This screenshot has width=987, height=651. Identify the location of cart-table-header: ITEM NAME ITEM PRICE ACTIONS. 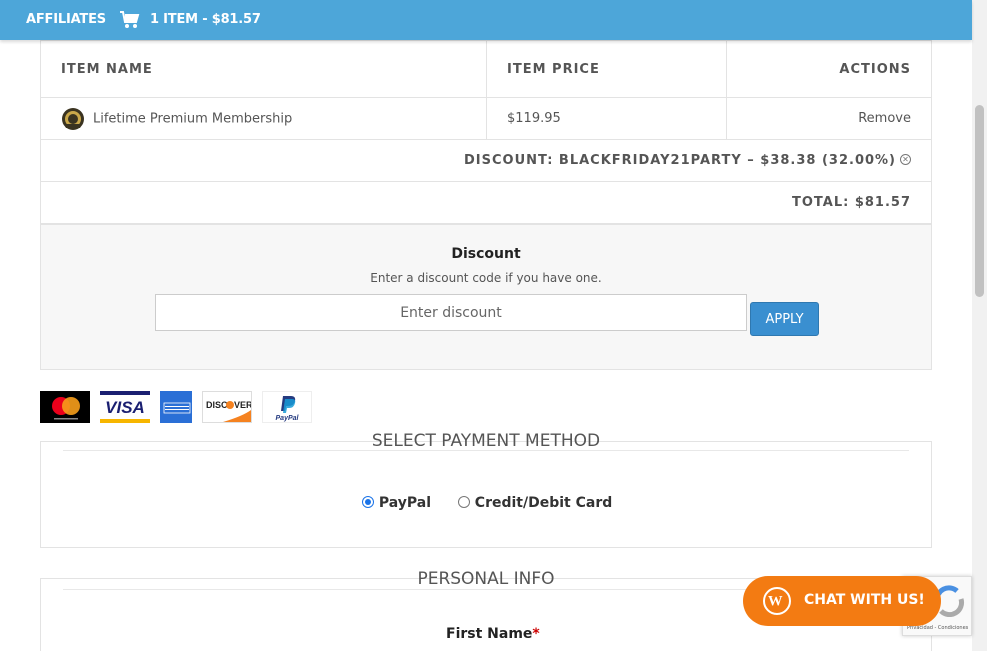
(486, 69).